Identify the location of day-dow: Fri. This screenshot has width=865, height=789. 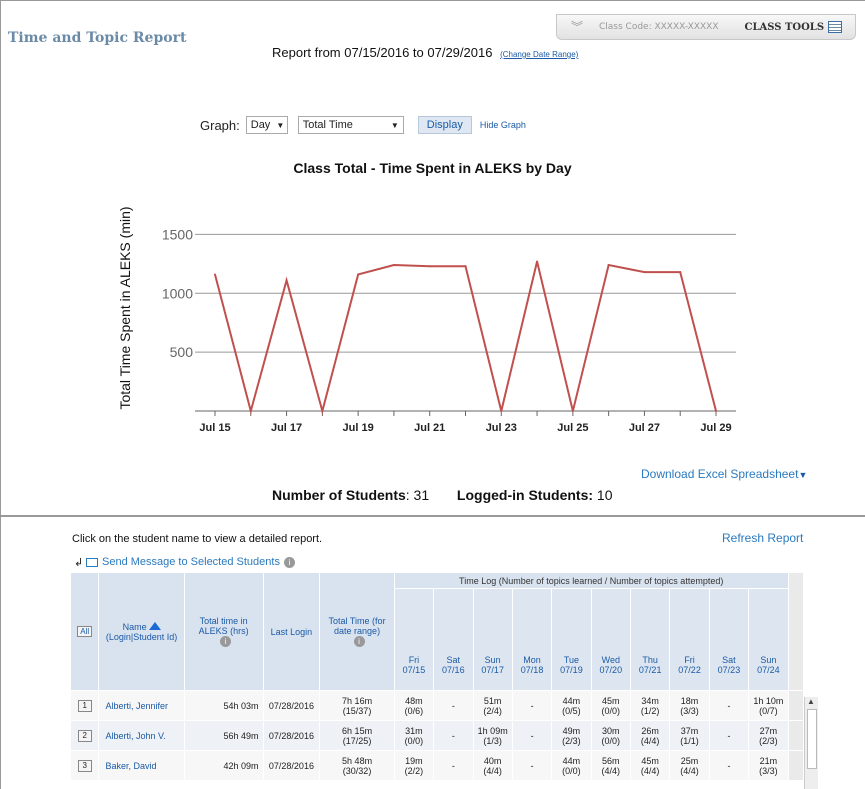
(414, 659).